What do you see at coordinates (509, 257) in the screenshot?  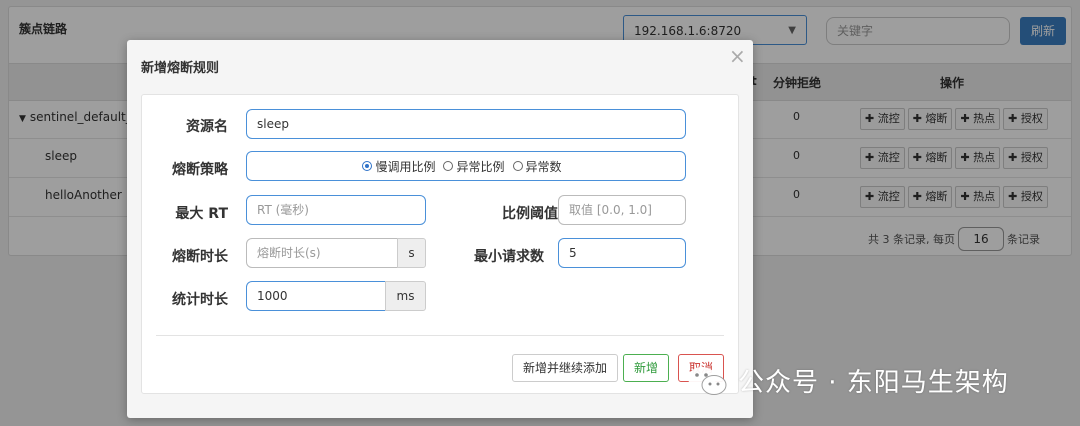 I see `min-request-label: 最小请求数` at bounding box center [509, 257].